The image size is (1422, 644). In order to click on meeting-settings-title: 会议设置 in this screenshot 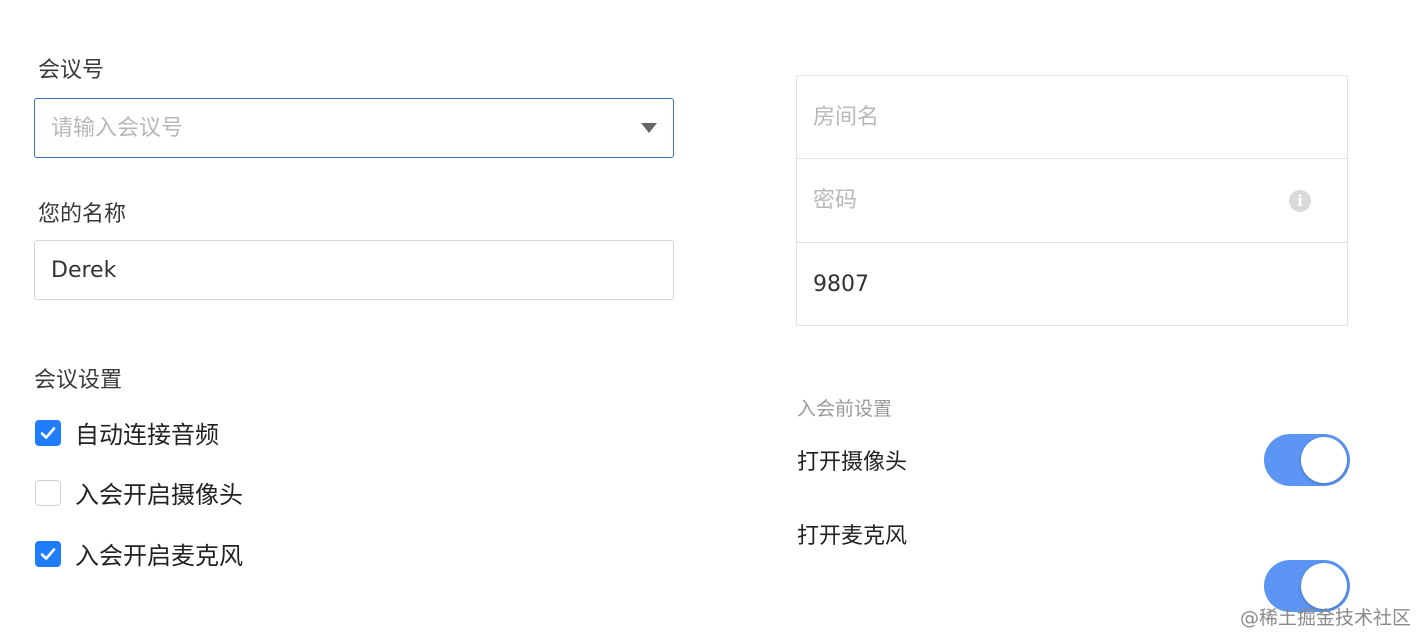, I will do `click(78, 380)`.